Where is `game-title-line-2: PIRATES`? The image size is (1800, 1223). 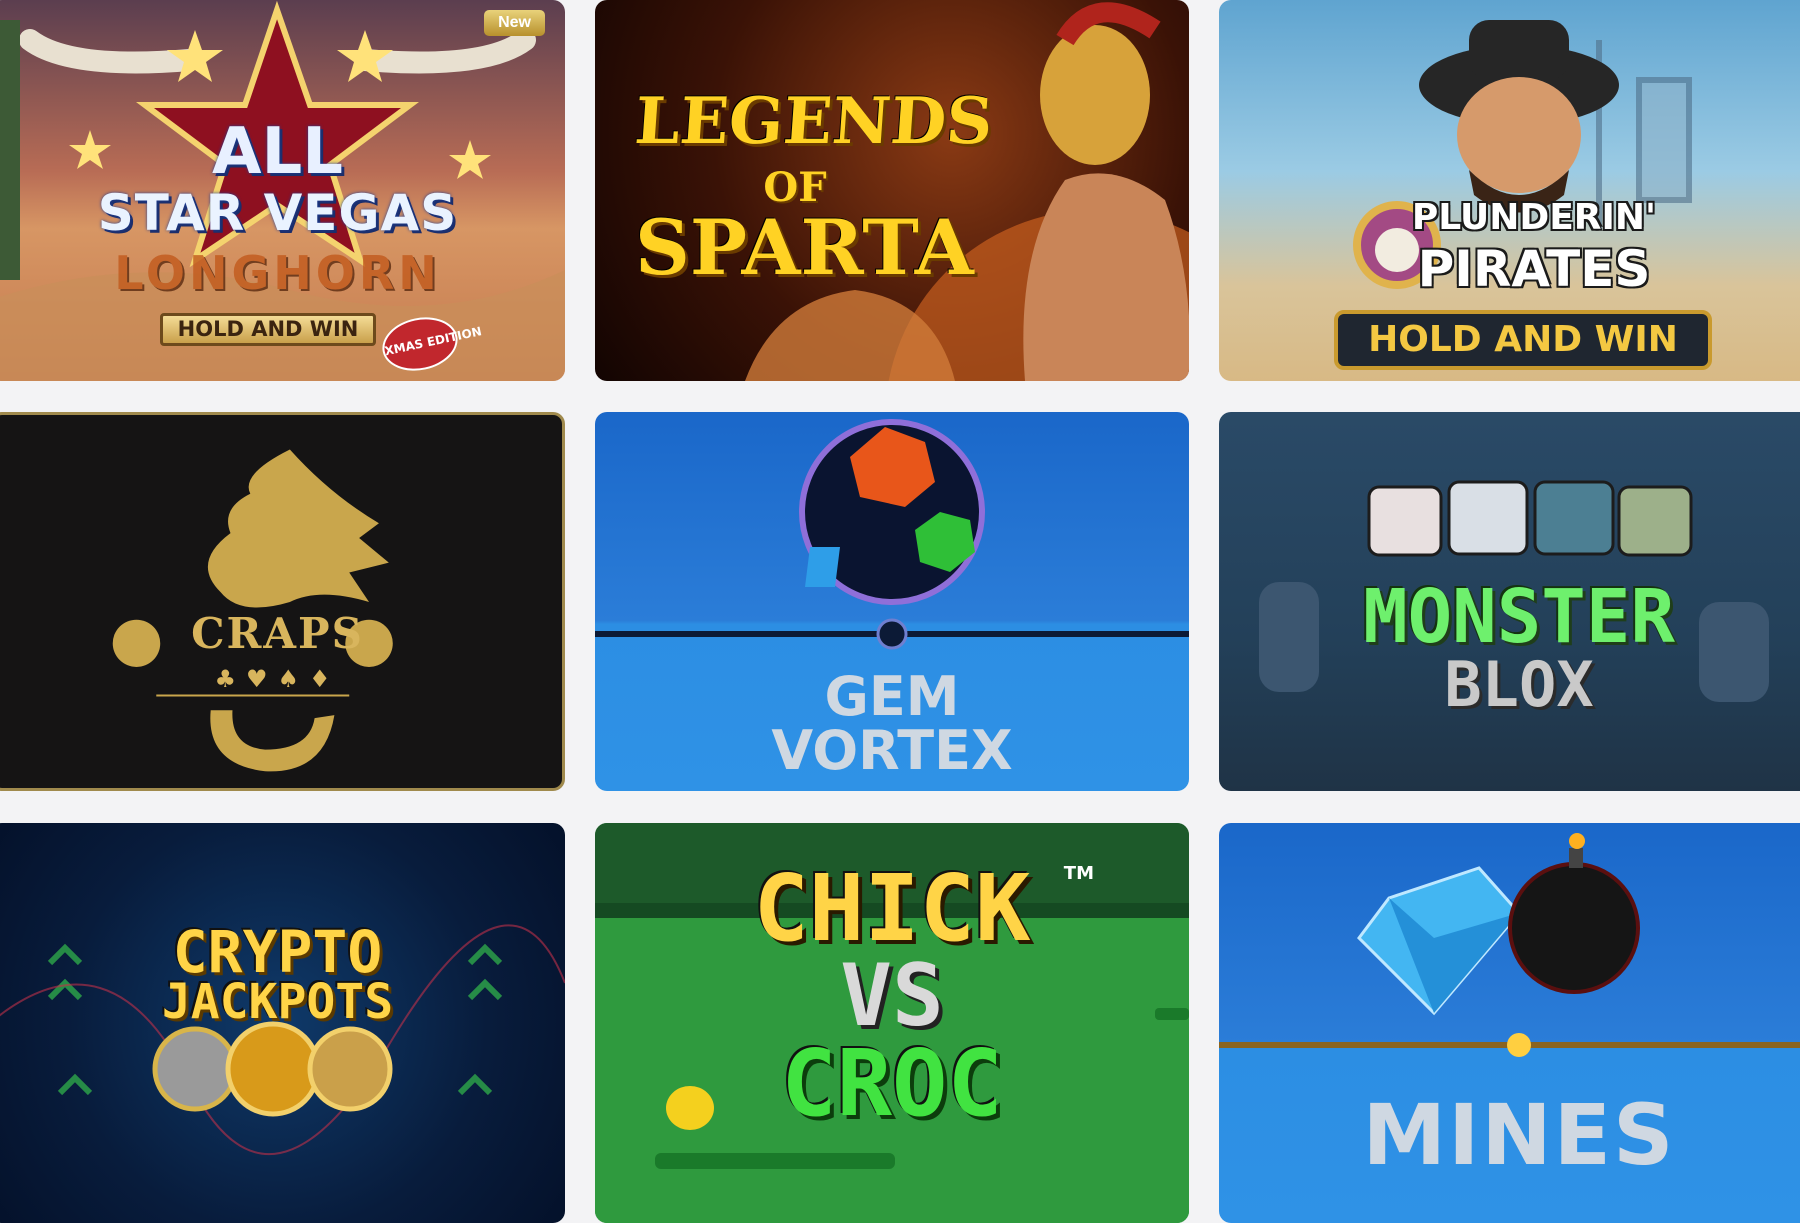
game-title-line-2: PIRATES is located at coordinates (1534, 269).